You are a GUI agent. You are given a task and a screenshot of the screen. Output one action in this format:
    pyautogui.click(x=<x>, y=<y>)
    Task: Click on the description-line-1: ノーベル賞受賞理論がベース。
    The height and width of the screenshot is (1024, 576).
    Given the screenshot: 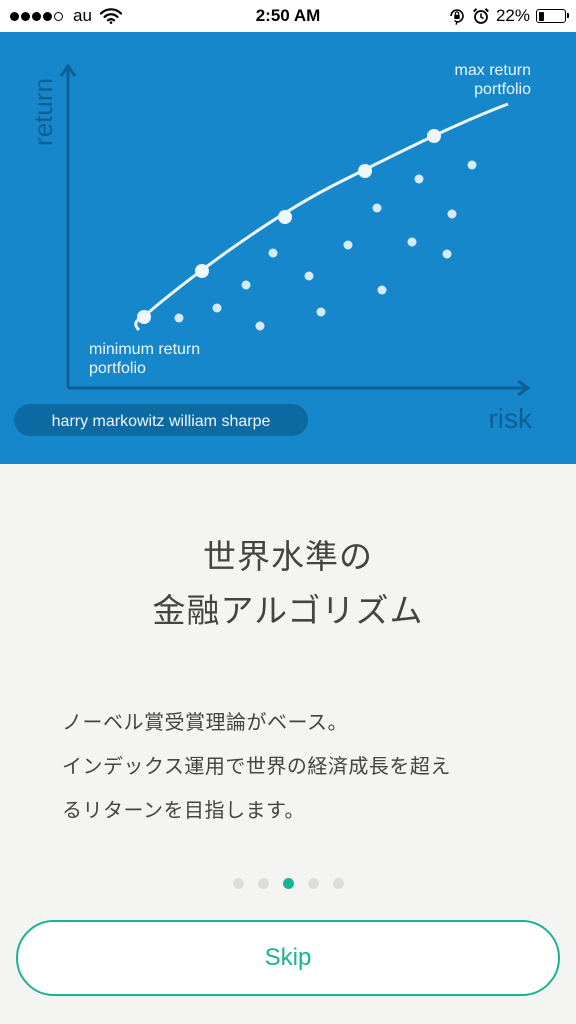 What is the action you would take?
    pyautogui.click(x=205, y=722)
    